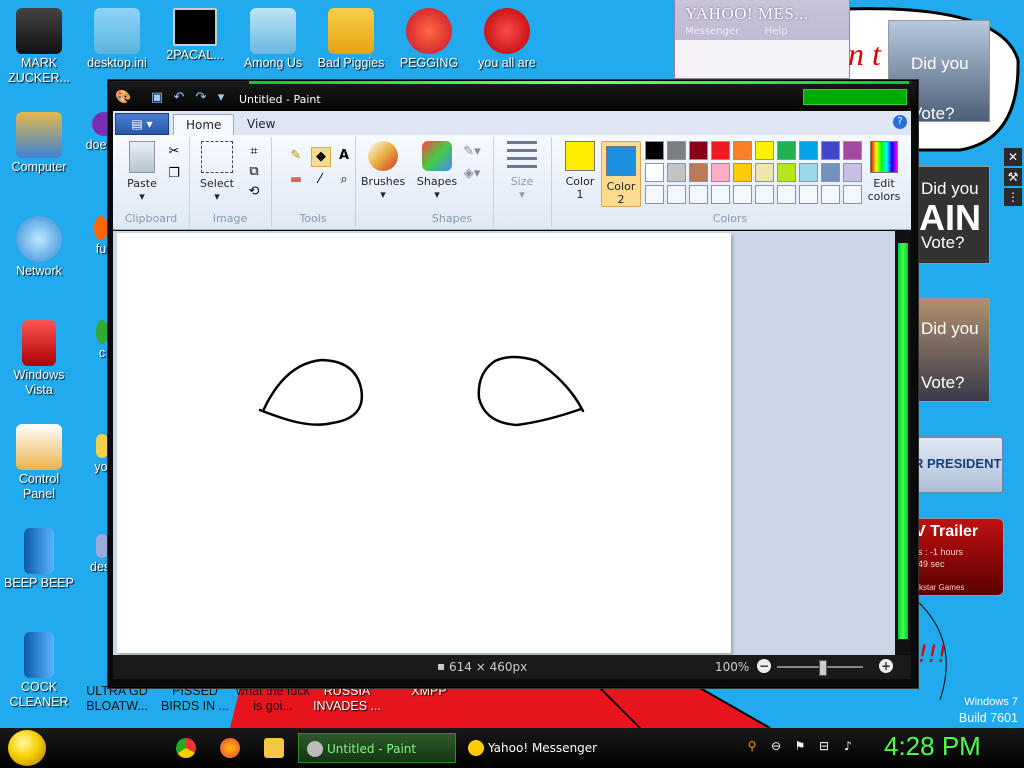 The image size is (1024, 768). What do you see at coordinates (94, 554) in the screenshot?
I see `desktop-icon-des: des` at bounding box center [94, 554].